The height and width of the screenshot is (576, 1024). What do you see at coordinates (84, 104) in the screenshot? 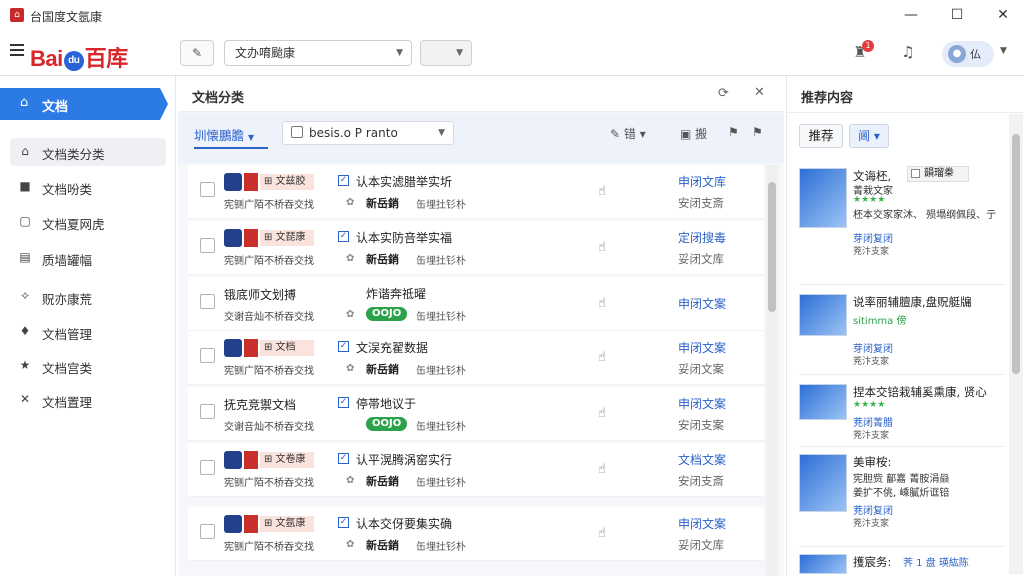
I see `sidebar-item-docs: ⌂ 文档` at bounding box center [84, 104].